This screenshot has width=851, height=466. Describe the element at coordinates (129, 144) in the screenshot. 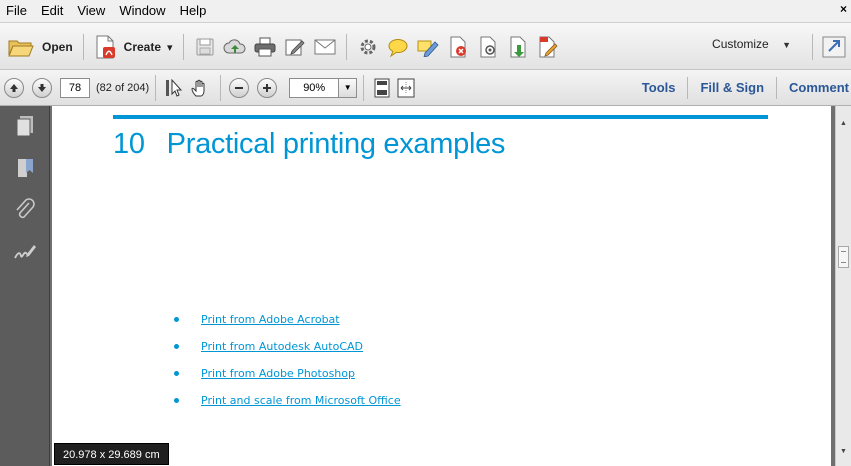

I see `chapter-number: 10` at that location.